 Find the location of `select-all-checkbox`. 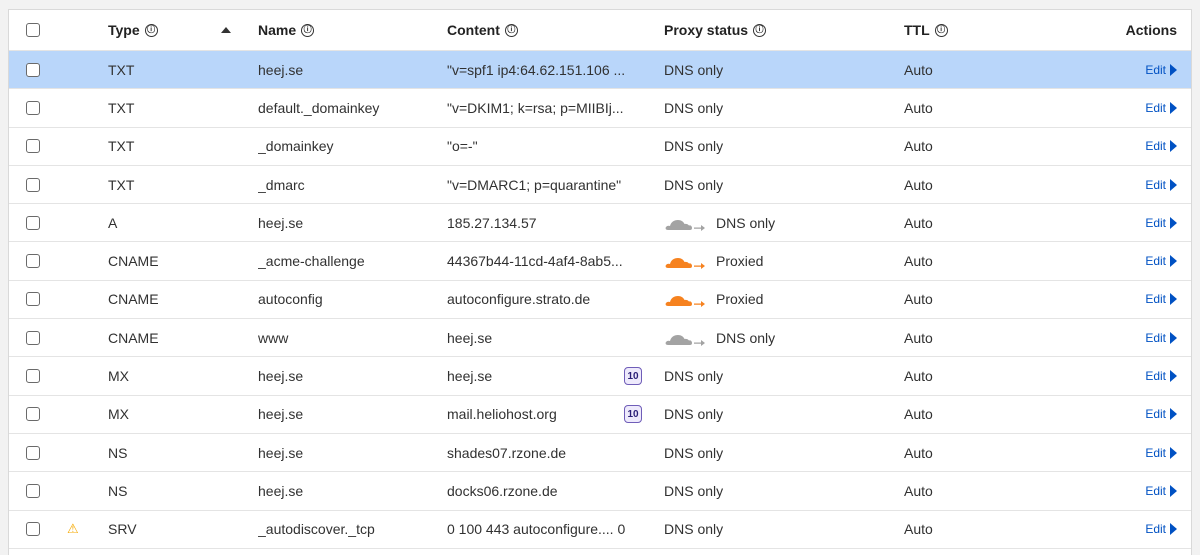

select-all-checkbox is located at coordinates (33, 30).